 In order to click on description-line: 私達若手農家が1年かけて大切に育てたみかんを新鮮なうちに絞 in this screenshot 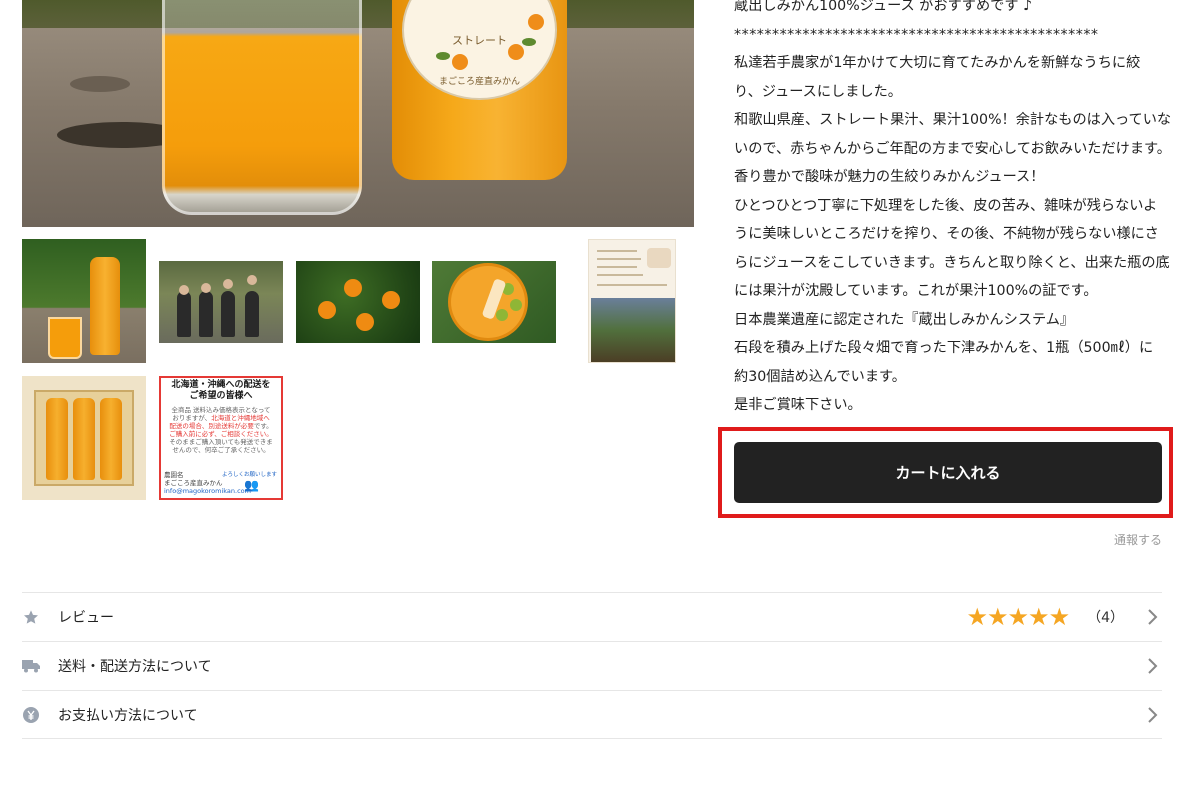, I will do `click(937, 63)`.